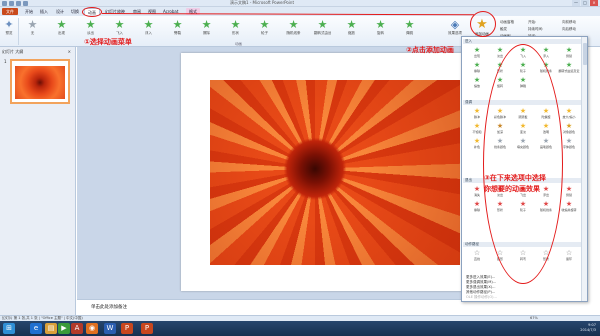 This screenshot has height=336, width=600. What do you see at coordinates (148, 33) in the screenshot?
I see `effect-label: 浮入` at bounding box center [148, 33].